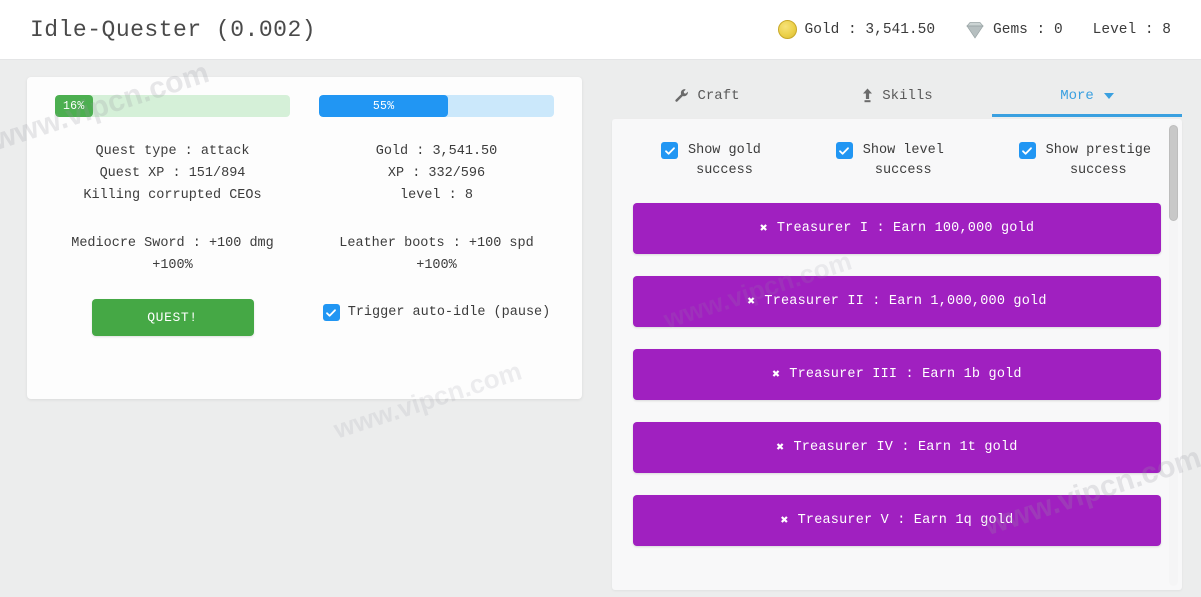  Describe the element at coordinates (724, 150) in the screenshot. I see `toggle-show-gold-line1: Show gold` at that location.